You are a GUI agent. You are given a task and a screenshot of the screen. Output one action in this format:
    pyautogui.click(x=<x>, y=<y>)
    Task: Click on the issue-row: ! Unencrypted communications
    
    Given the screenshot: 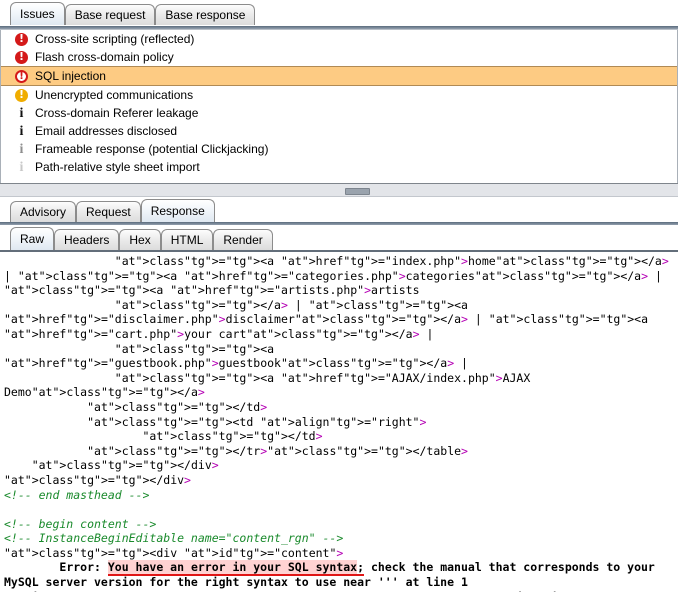 What is the action you would take?
    pyautogui.click(x=339, y=95)
    